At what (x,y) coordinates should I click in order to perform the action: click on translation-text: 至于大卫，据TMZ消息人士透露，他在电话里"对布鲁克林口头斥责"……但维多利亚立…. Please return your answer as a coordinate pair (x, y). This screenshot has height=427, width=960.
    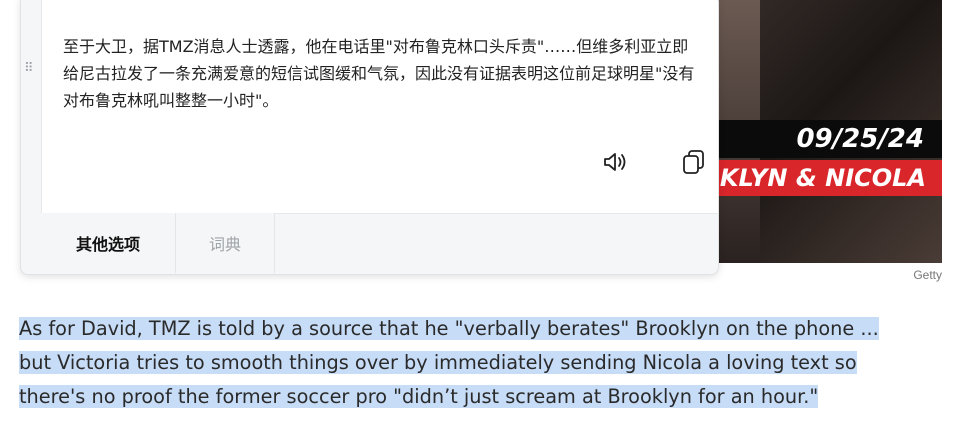
    Looking at the image, I should click on (379, 73).